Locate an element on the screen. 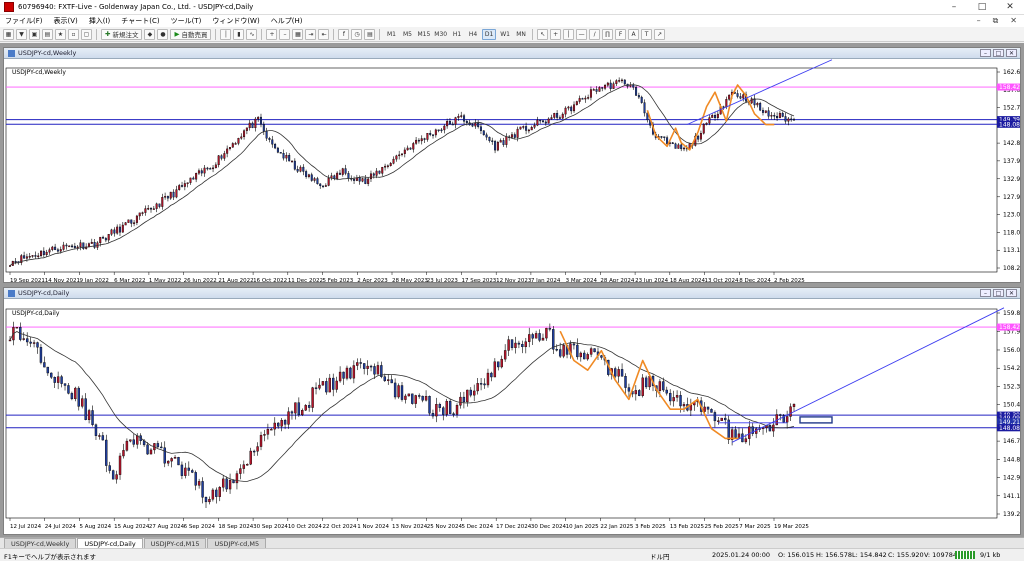  timeframe-m30: M30 is located at coordinates (440, 34).